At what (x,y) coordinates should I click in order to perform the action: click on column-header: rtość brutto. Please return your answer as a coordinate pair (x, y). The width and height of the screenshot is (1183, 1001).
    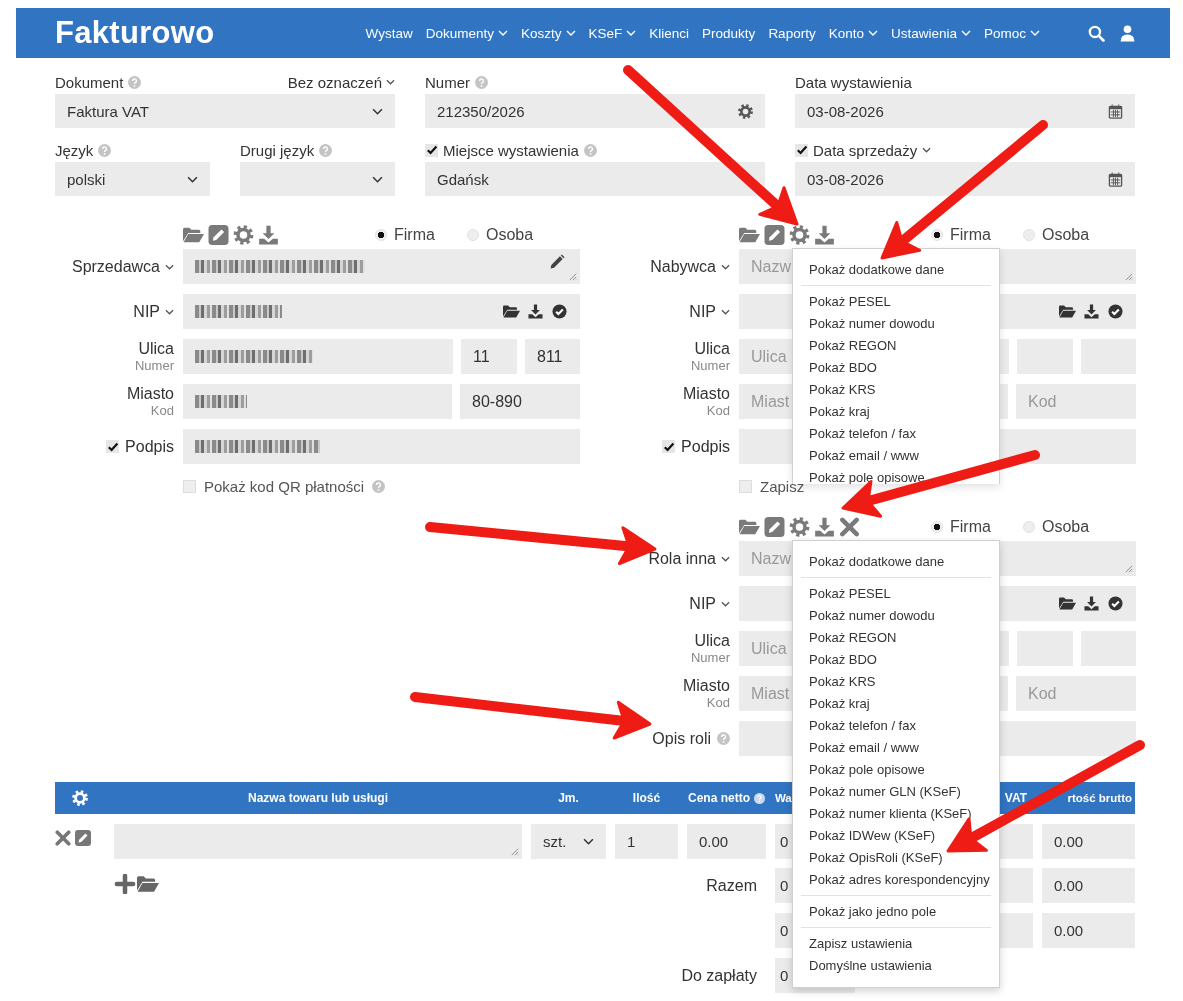
    Looking at the image, I should click on (1099, 798).